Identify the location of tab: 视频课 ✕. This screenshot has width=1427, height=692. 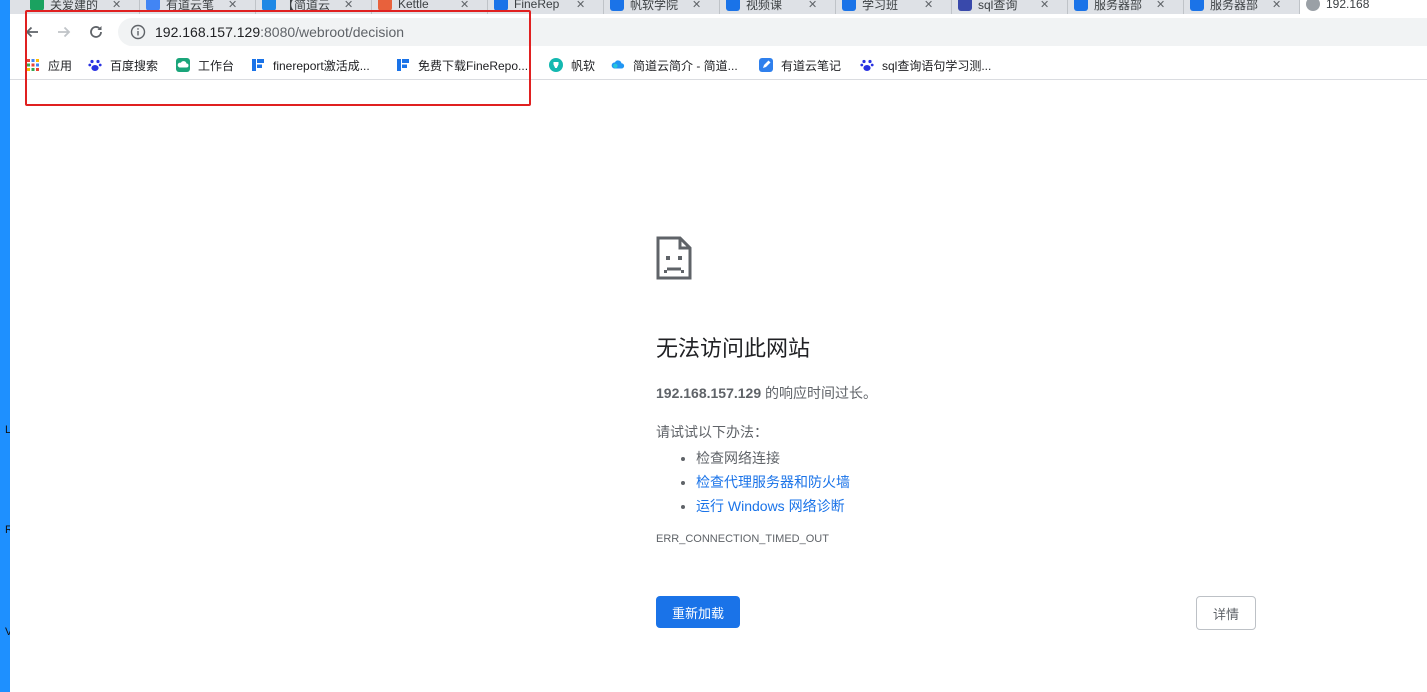
(778, 7).